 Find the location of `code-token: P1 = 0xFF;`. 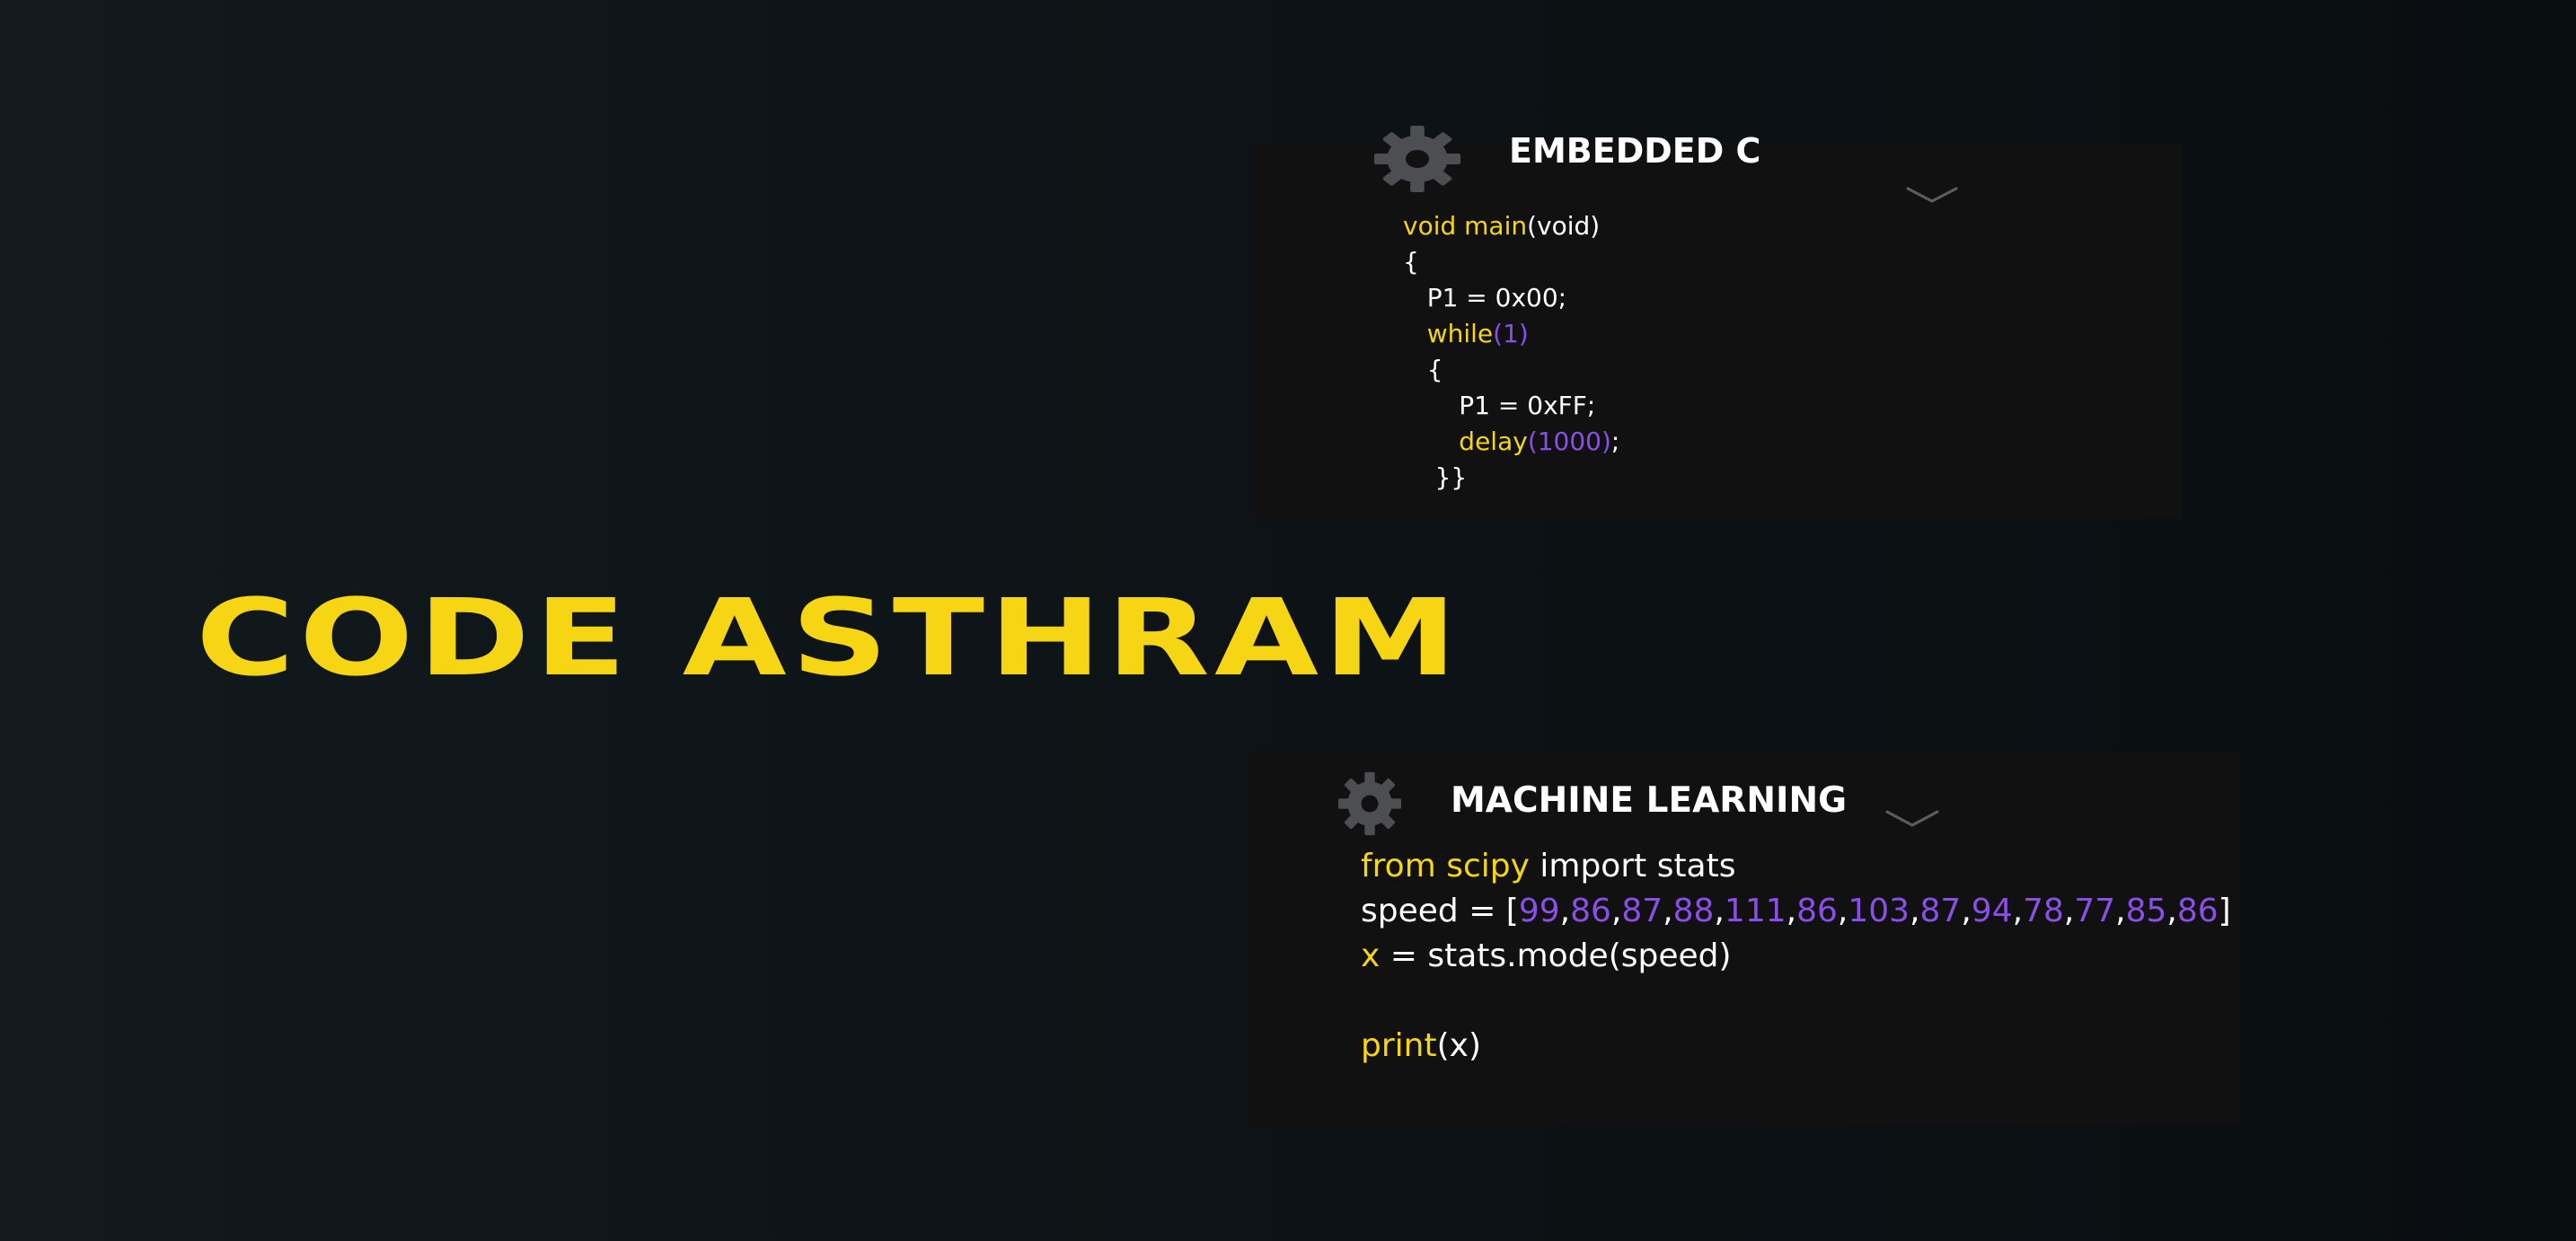

code-token: P1 = 0xFF; is located at coordinates (1499, 405).